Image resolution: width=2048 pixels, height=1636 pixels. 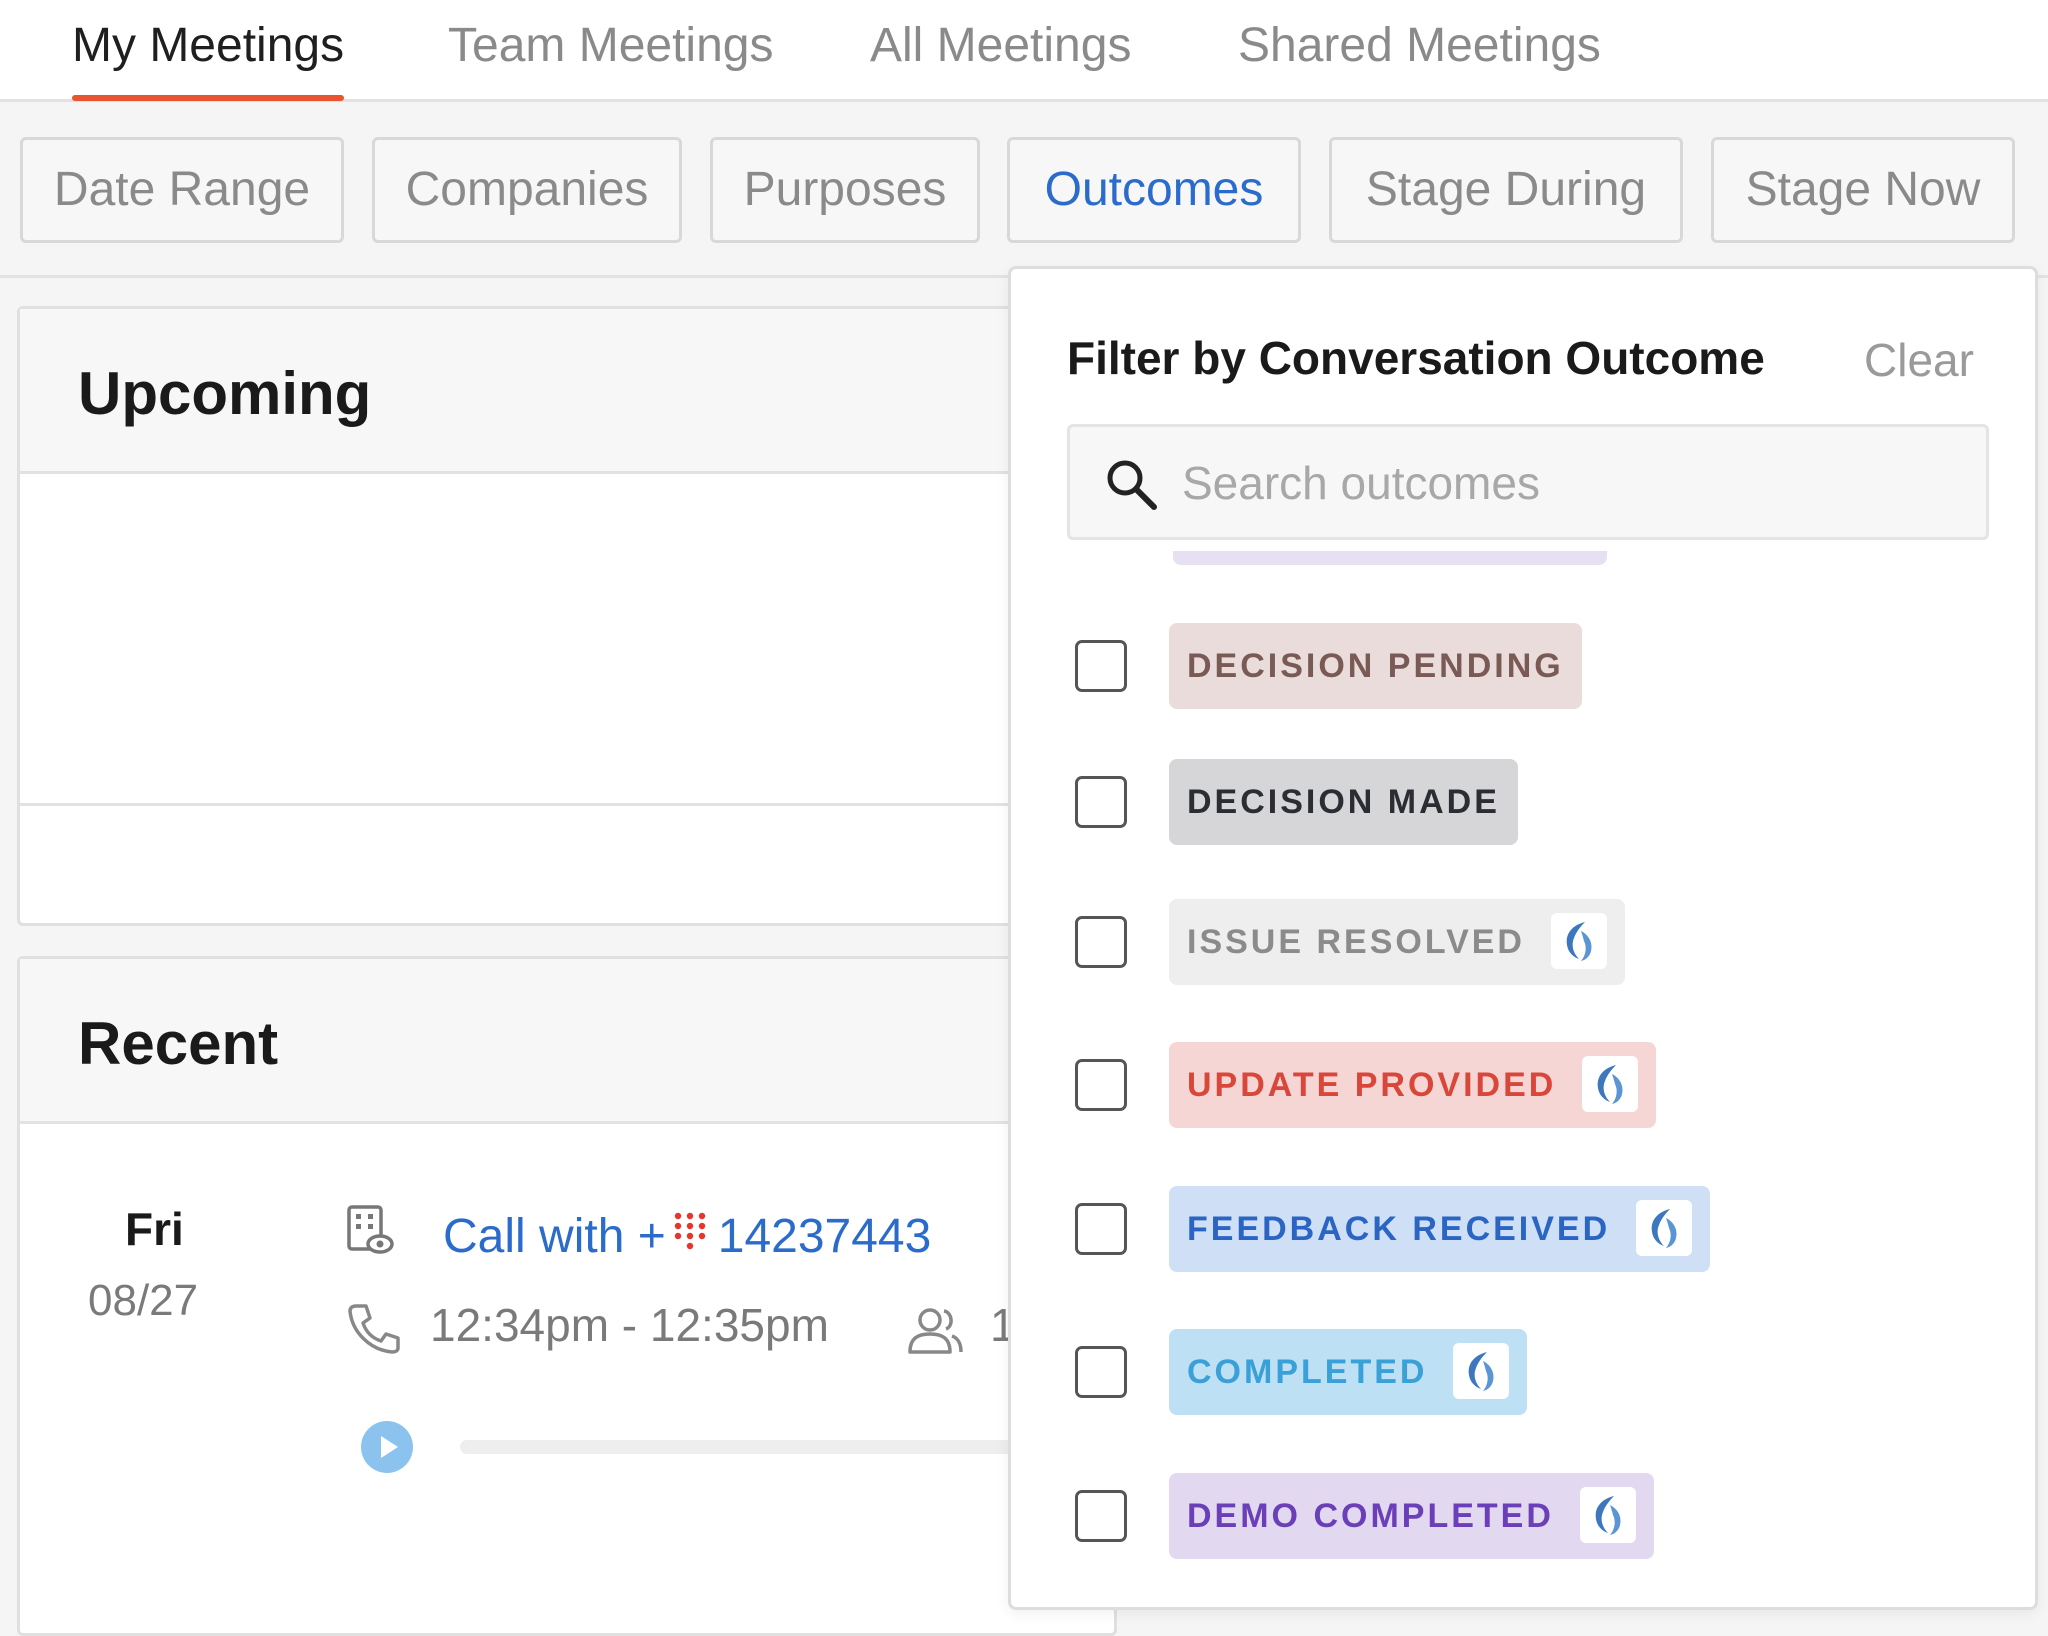 I want to click on search-icon, so click(x=1132, y=485).